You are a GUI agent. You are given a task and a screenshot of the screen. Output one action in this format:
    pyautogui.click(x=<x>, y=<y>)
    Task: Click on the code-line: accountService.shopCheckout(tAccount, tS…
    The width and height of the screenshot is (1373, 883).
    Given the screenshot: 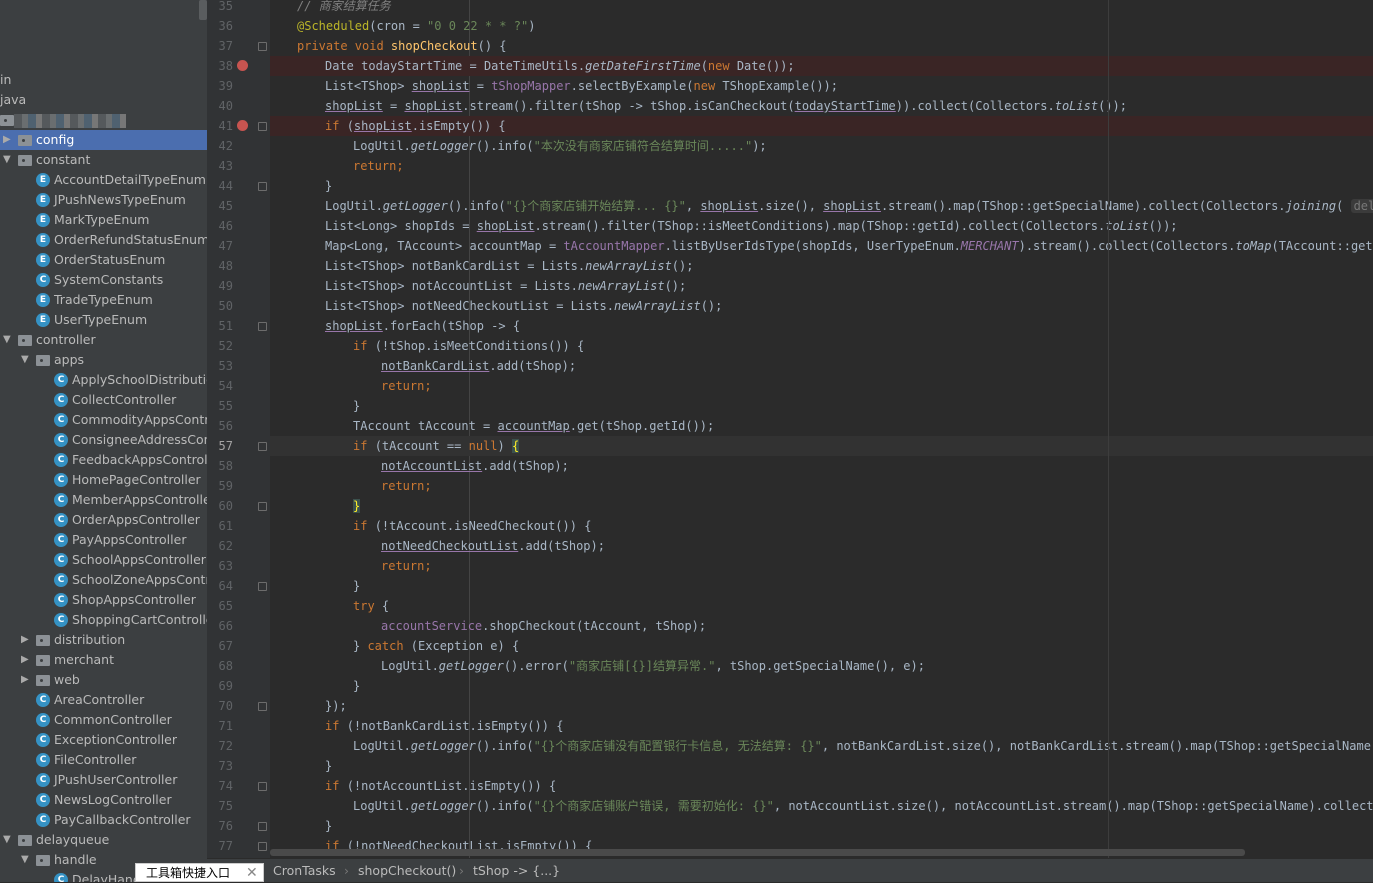 What is the action you would take?
    pyautogui.click(x=821, y=626)
    